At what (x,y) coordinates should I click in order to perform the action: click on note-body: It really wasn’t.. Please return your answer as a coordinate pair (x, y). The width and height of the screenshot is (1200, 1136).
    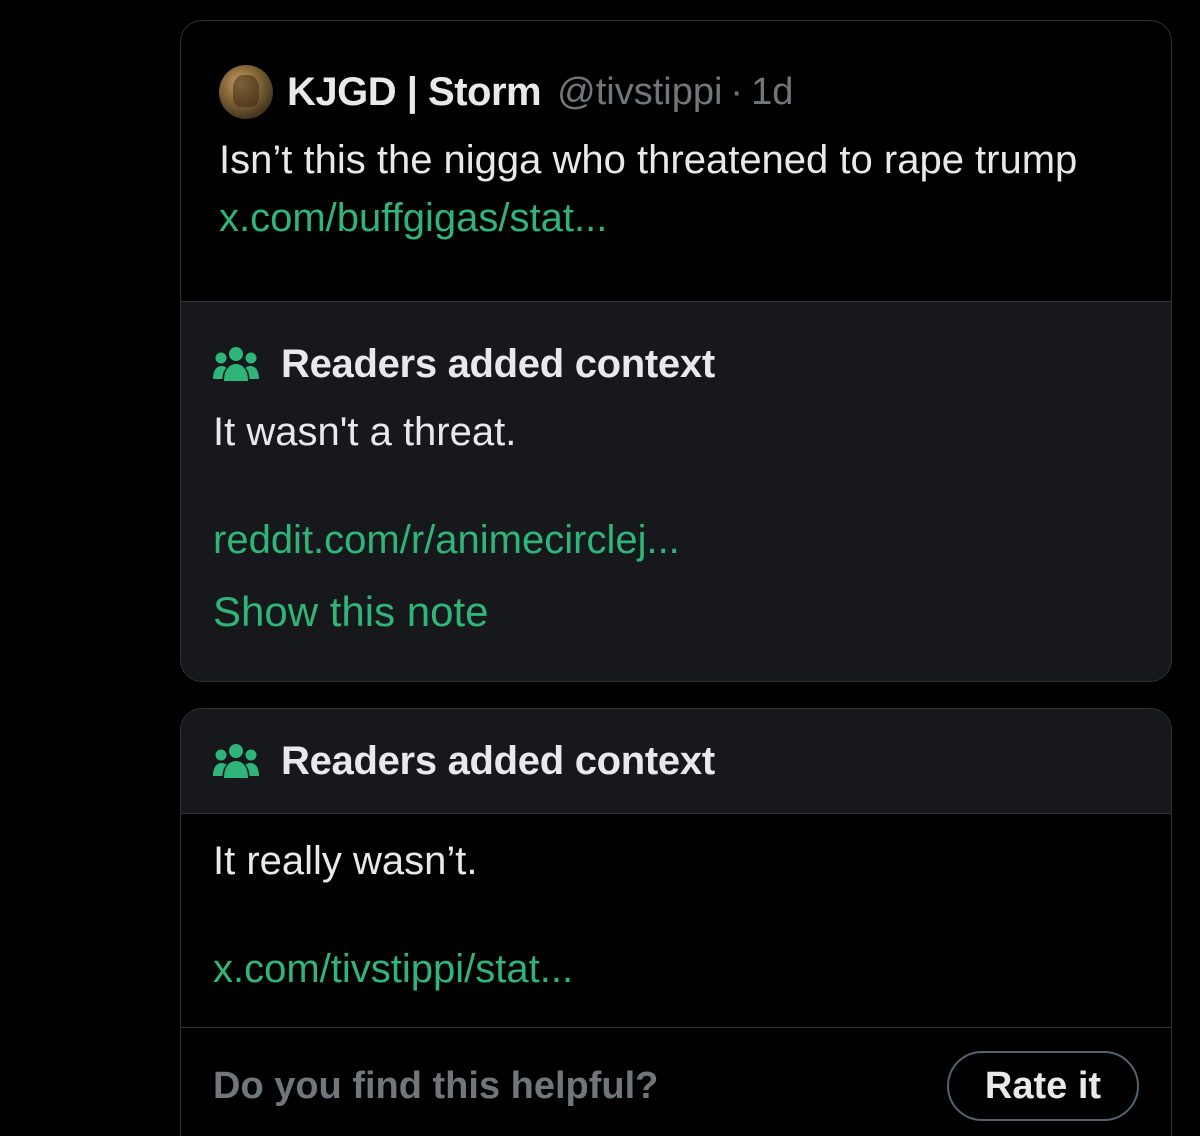
    Looking at the image, I should click on (345, 861).